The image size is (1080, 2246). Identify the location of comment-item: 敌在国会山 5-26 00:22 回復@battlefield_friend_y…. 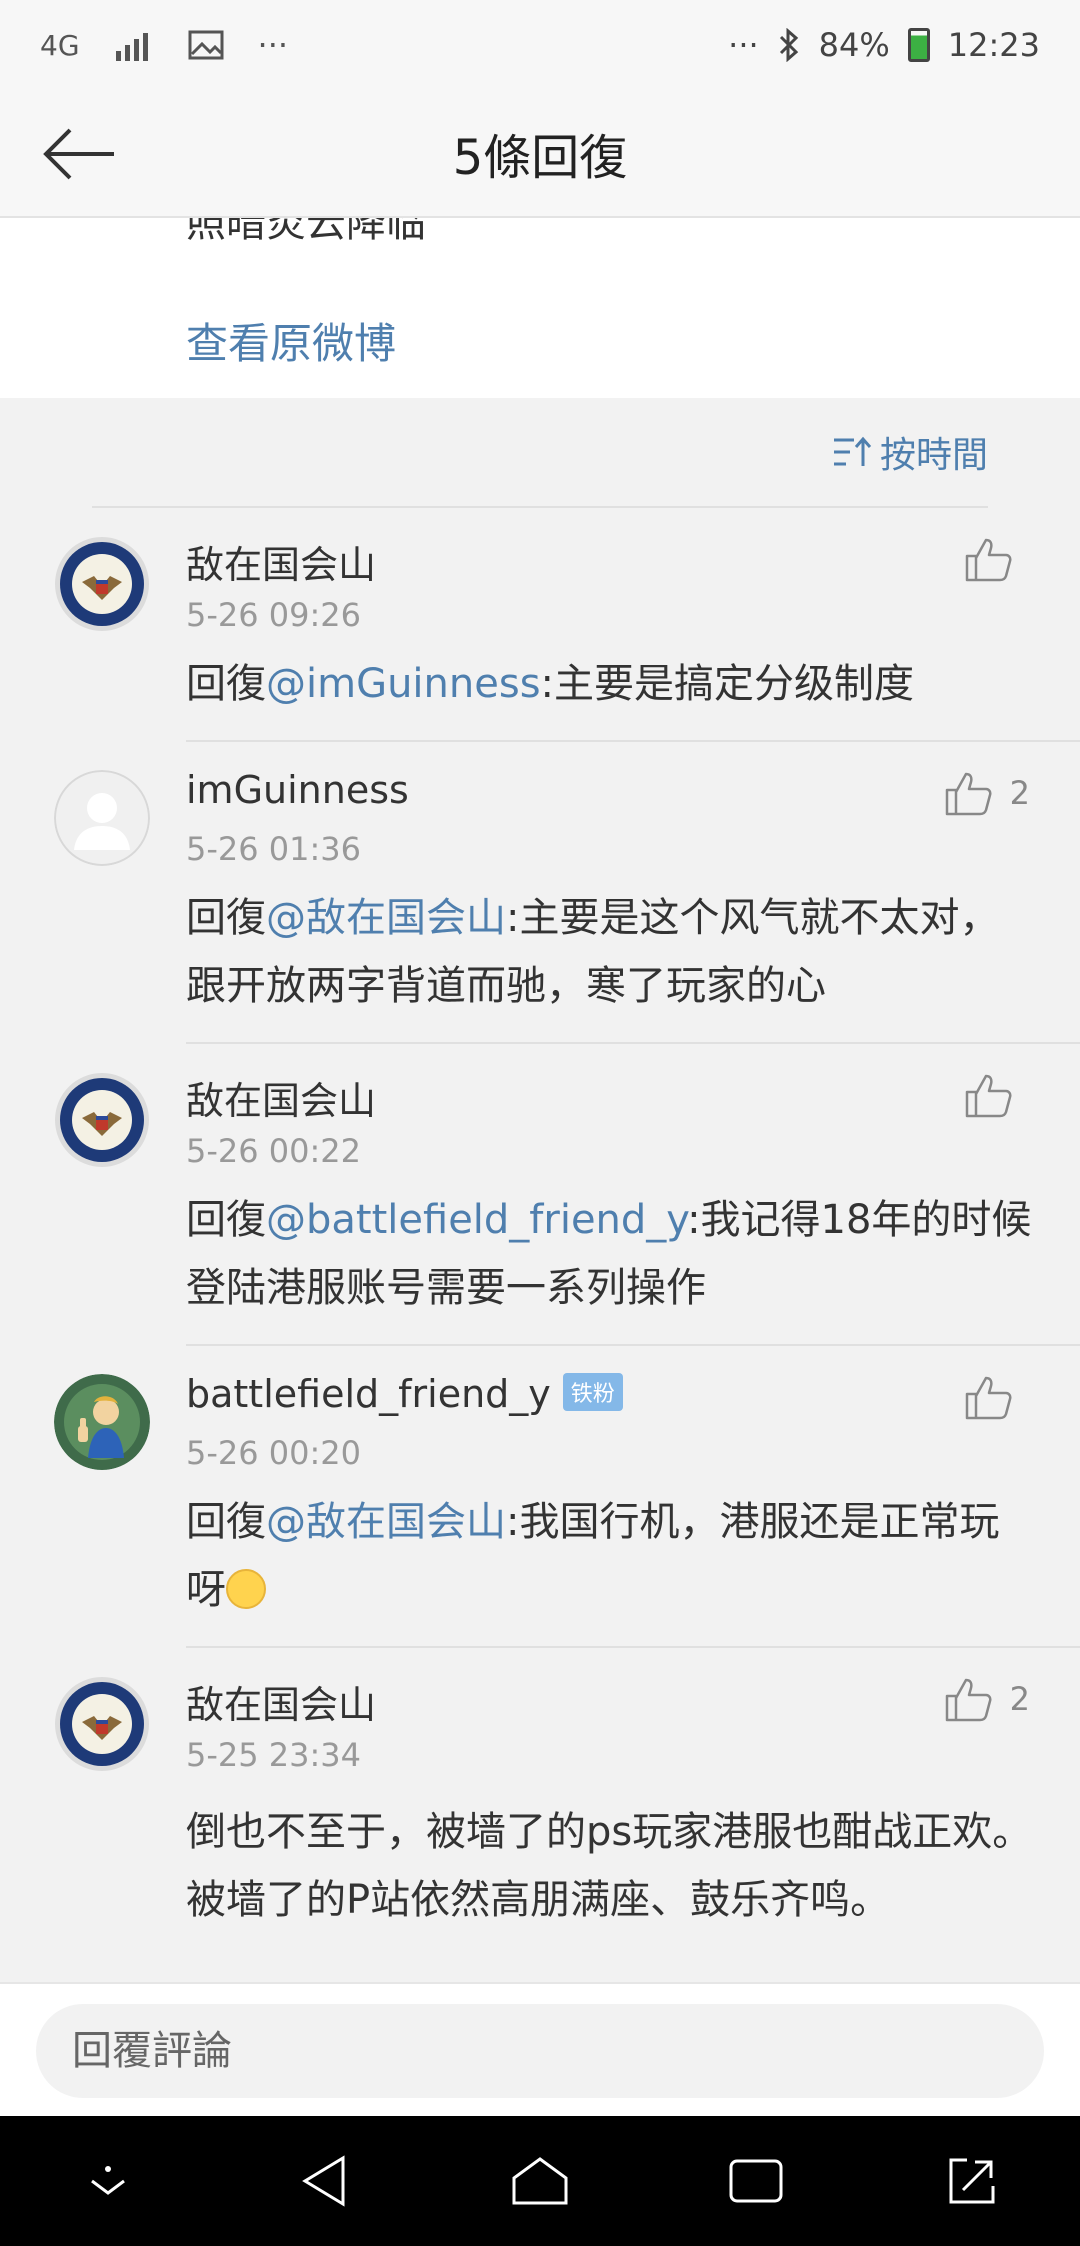
(540, 1195).